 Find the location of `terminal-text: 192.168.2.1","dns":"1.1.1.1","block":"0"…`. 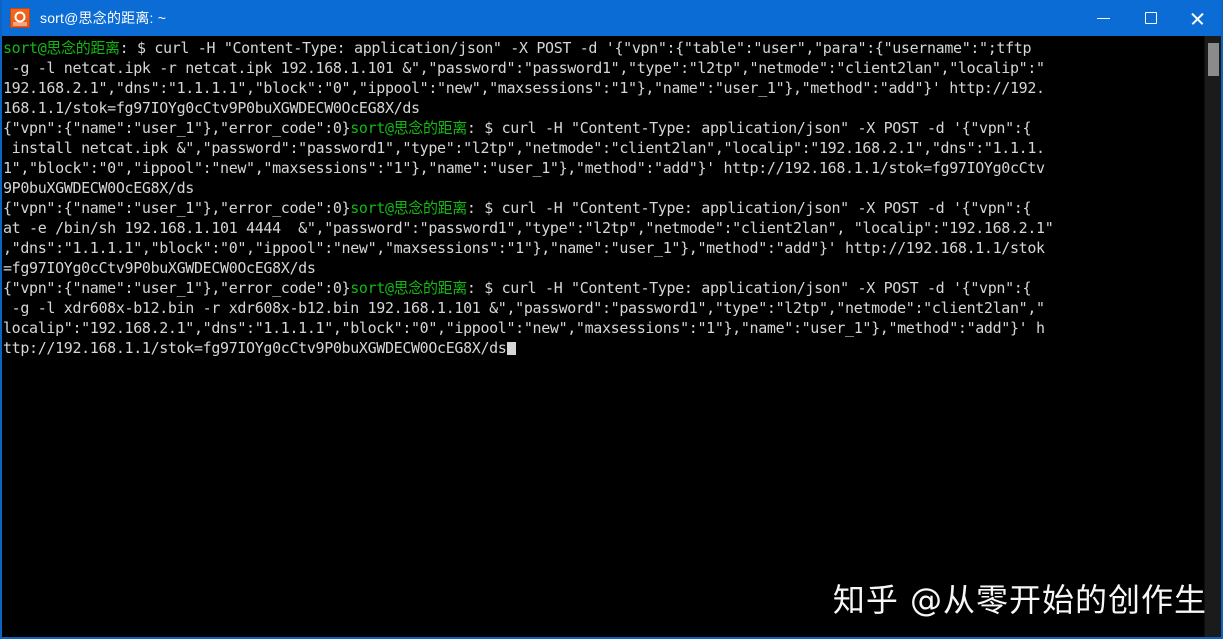

terminal-text: 192.168.2.1","dns":"1.1.1.1","block":"0"… is located at coordinates (524, 88).